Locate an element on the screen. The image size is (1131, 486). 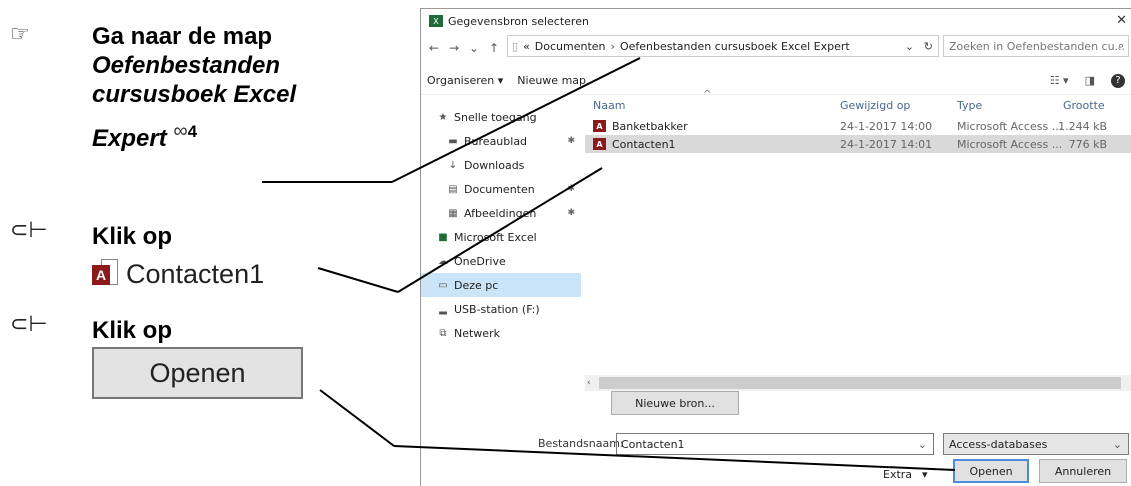
toolbar: Organiseren ▾ Nieuwe map ☷ ▾ ◨ ? is located at coordinates (776, 81).